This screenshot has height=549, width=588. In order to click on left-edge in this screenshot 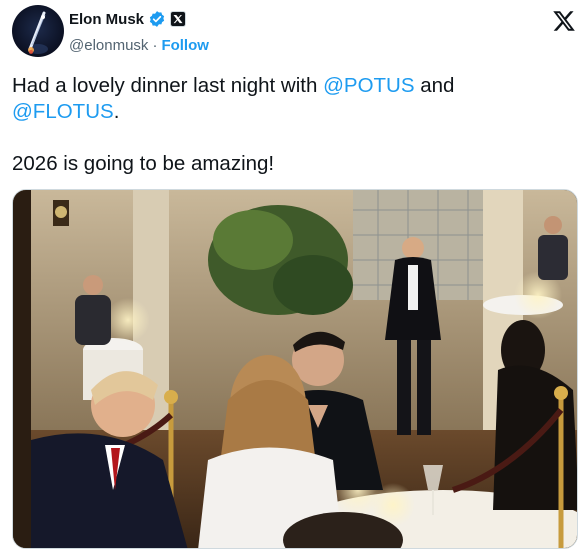, I will do `click(22, 369)`.